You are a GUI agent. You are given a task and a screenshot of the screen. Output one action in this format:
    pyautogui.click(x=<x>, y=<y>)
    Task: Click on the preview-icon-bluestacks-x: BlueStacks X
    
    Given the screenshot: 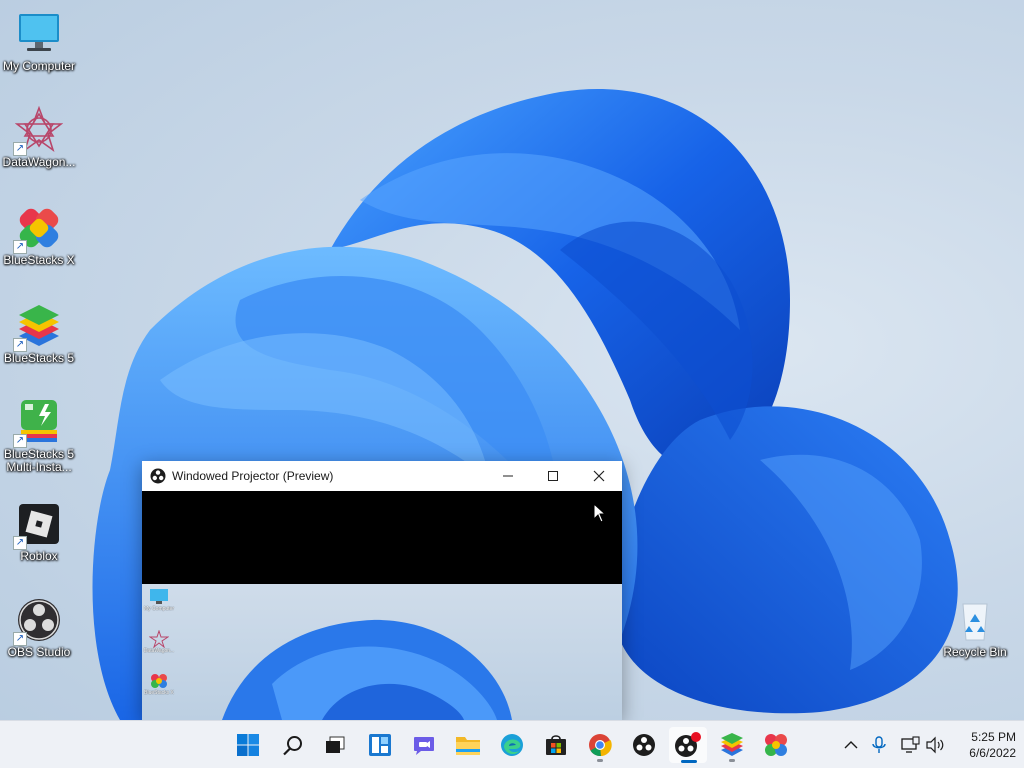 What is the action you would take?
    pyautogui.click(x=159, y=684)
    